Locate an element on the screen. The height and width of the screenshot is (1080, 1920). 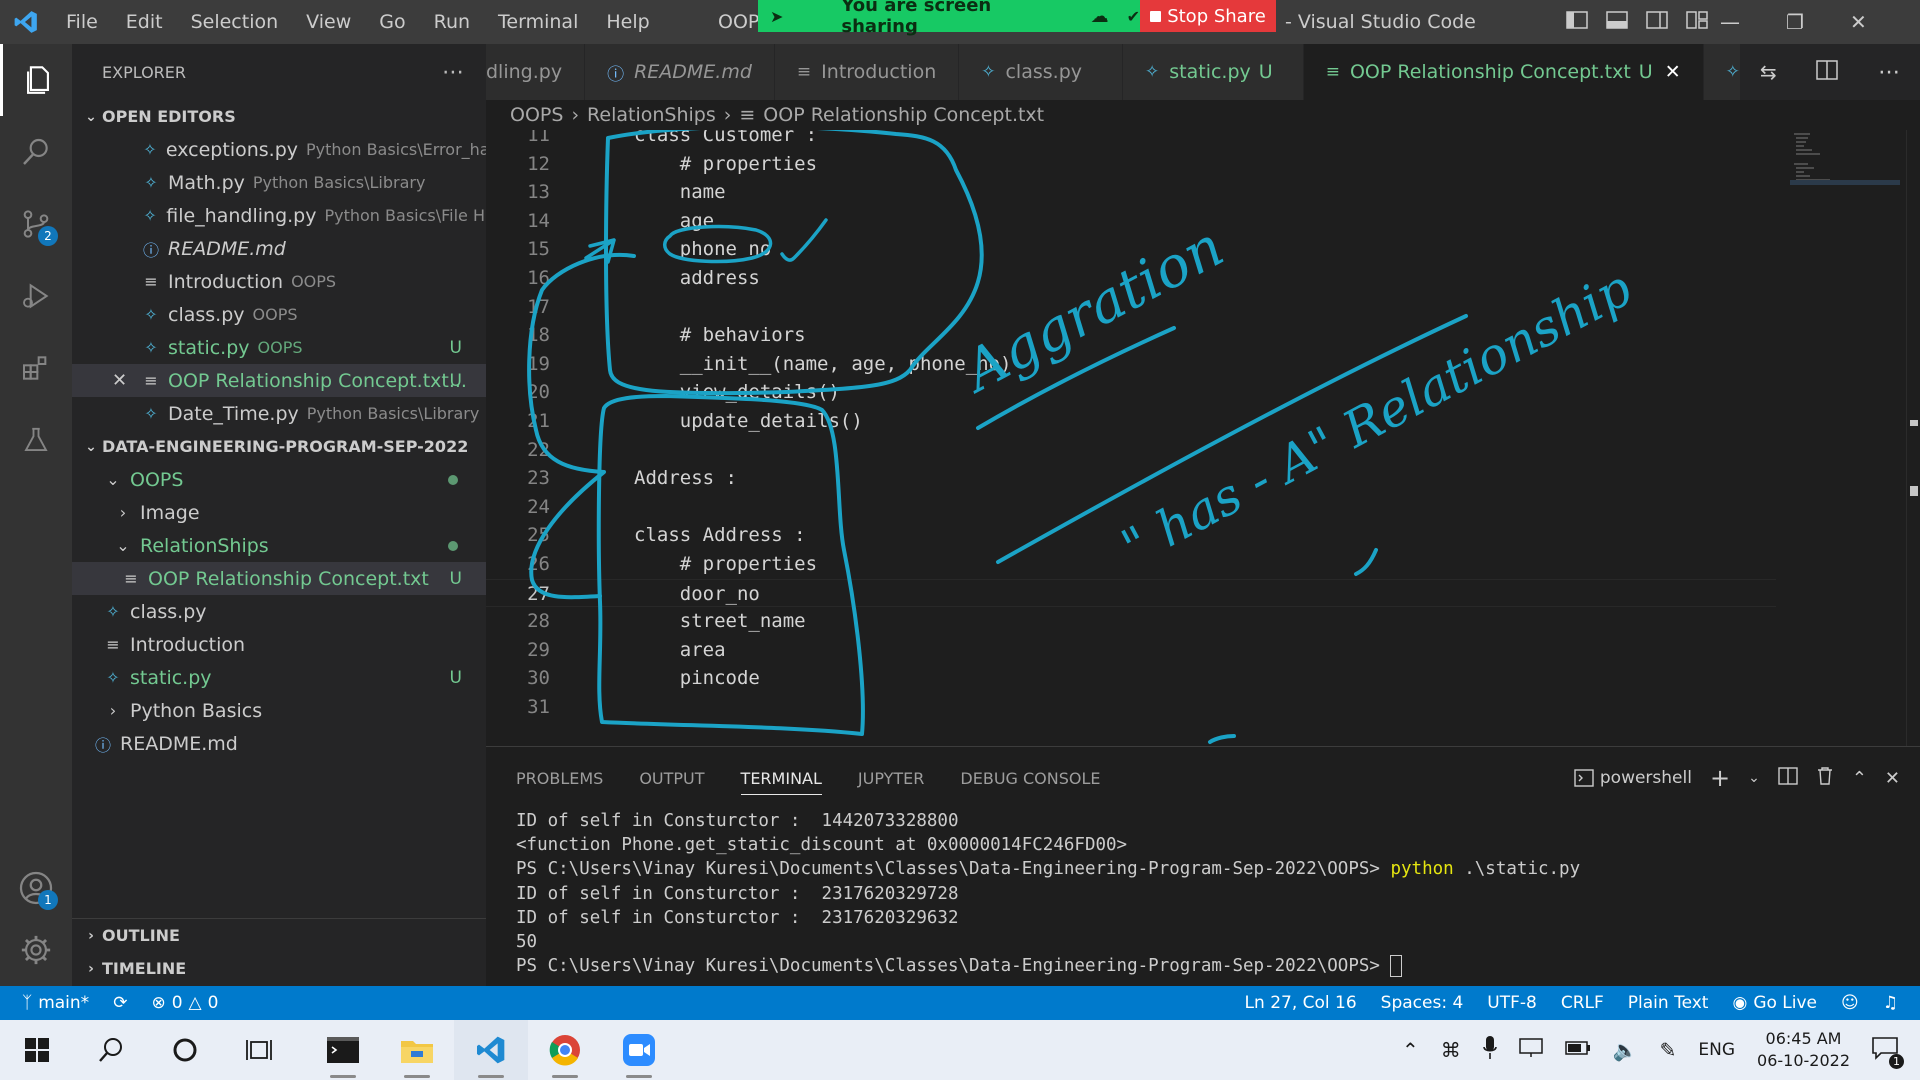
new-terminal-icon: + is located at coordinates (1720, 778).